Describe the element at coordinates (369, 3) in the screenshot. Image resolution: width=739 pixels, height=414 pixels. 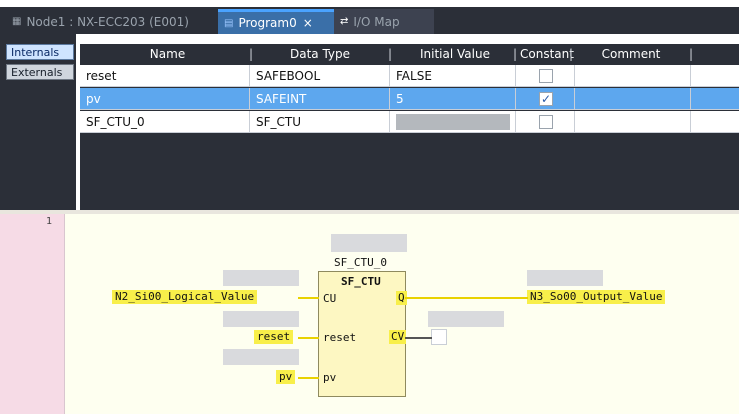
I see `top-strip` at that location.